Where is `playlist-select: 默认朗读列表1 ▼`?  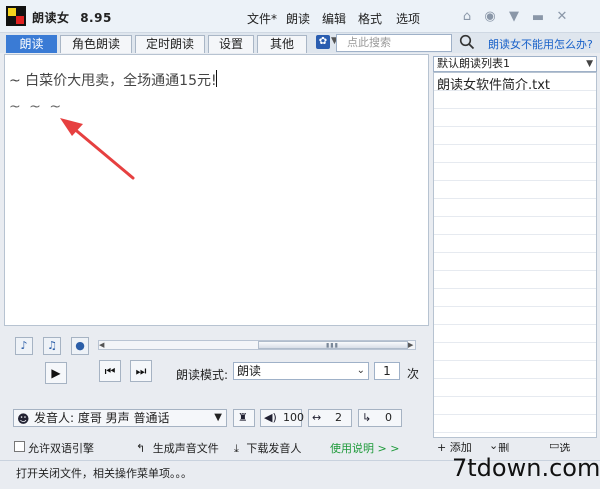
playlist-select: 默认朗读列表1 ▼ is located at coordinates (515, 64).